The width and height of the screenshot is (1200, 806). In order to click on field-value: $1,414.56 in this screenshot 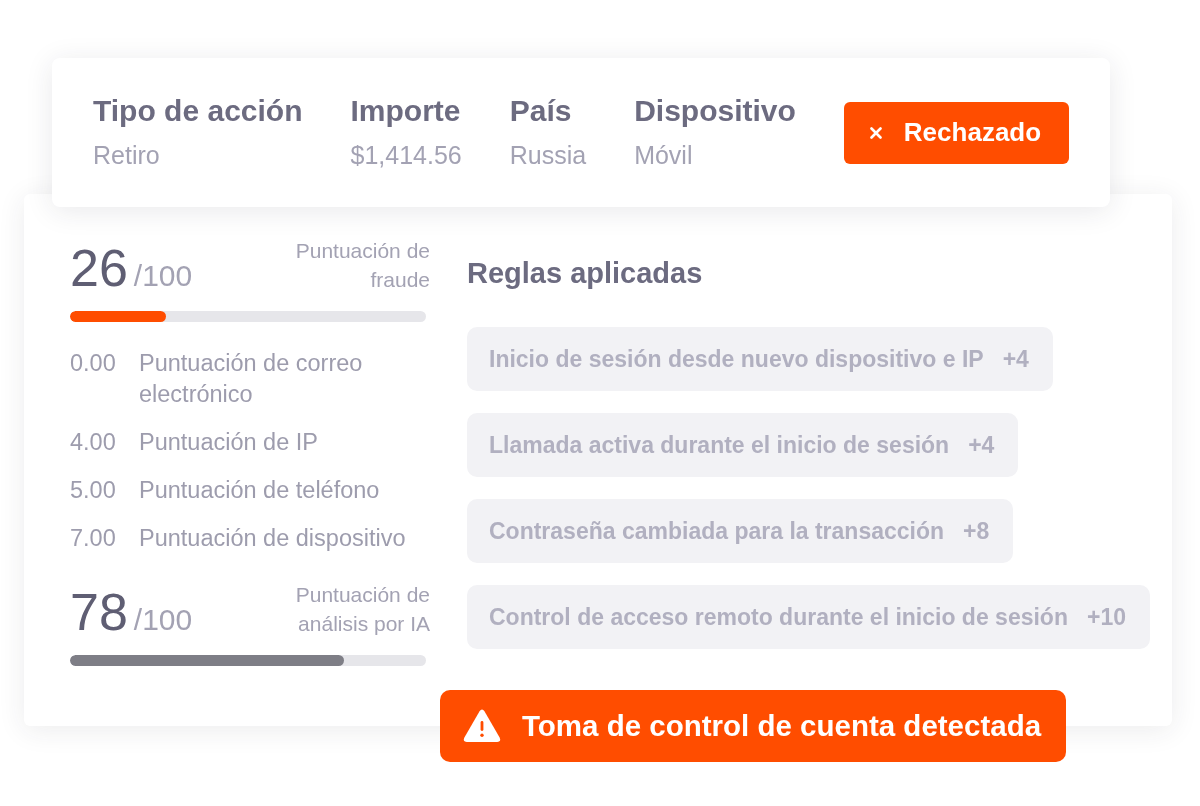, I will do `click(406, 155)`.